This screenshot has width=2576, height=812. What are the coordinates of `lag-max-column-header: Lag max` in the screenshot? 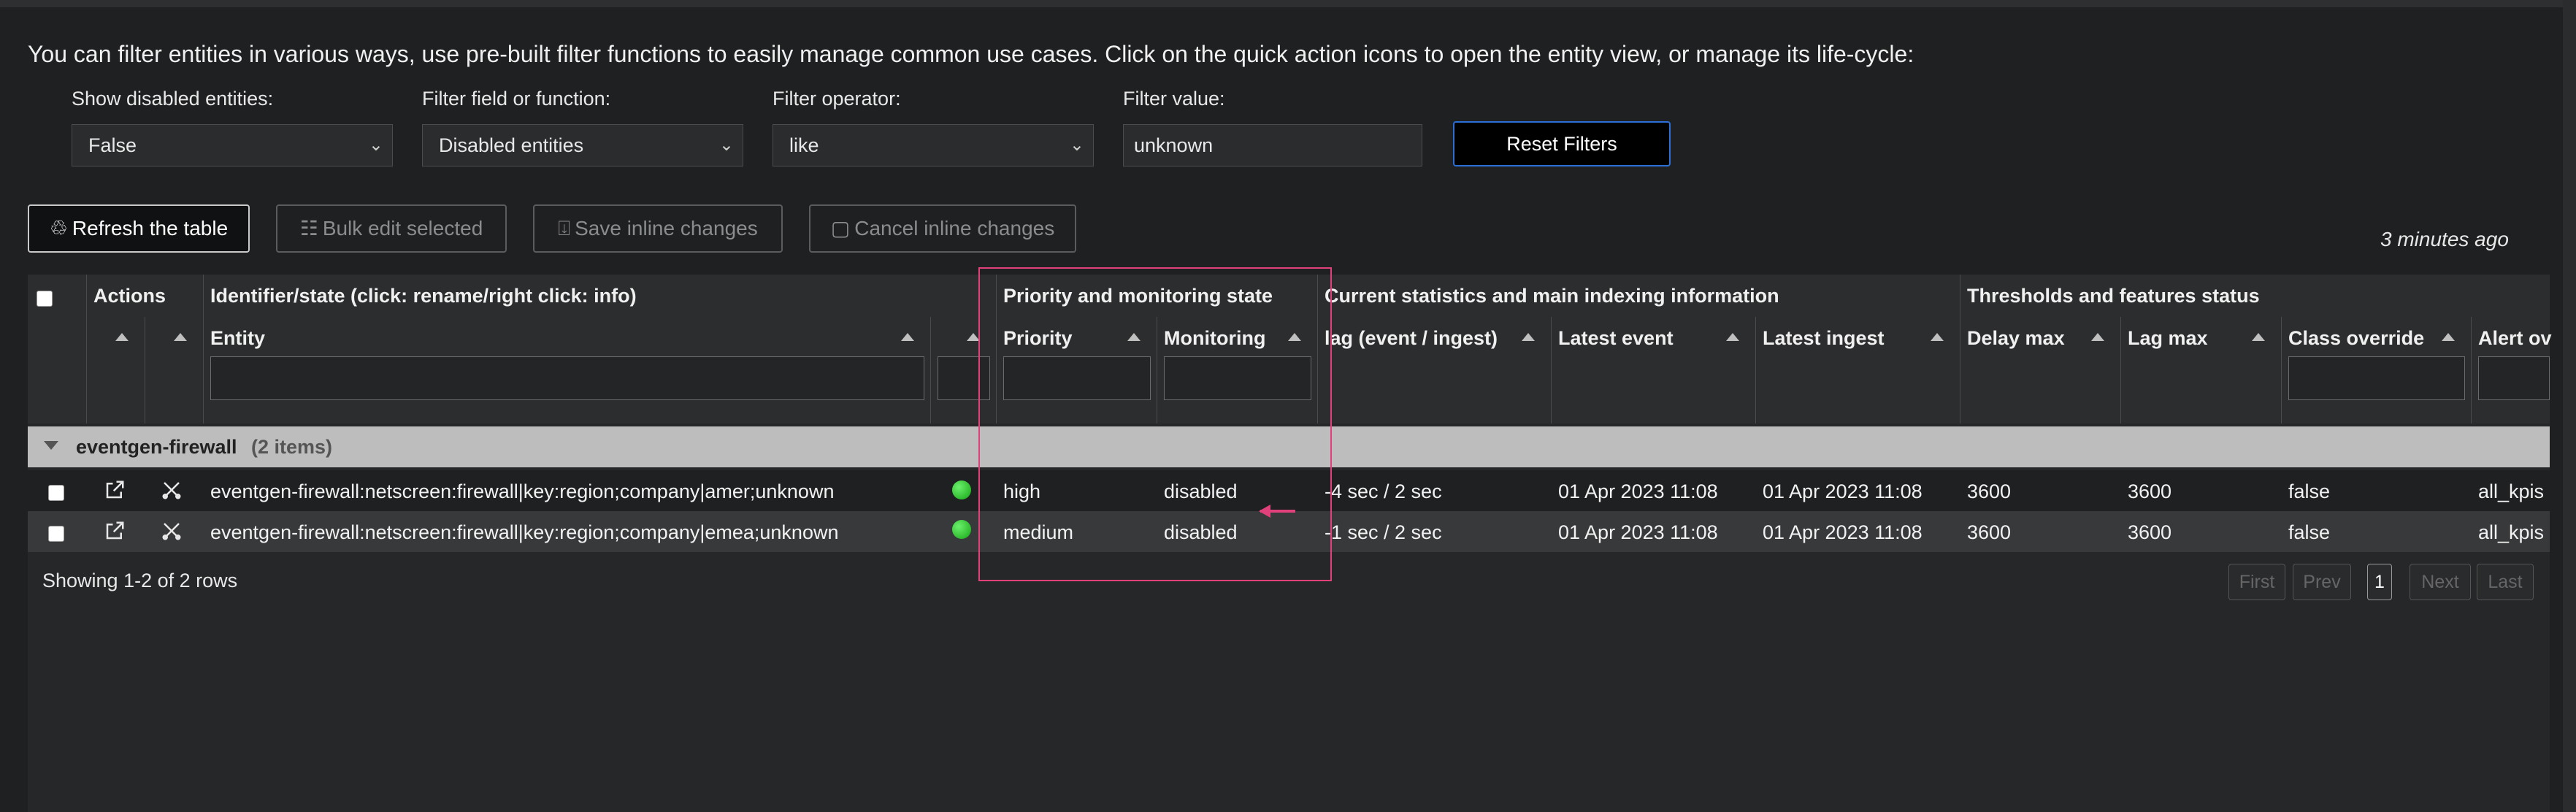 It's located at (2168, 339).